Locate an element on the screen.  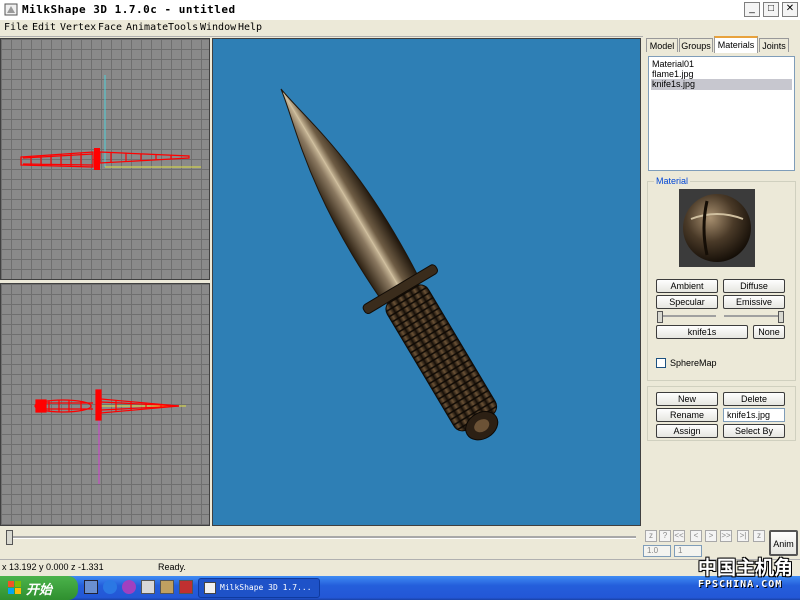
spheremap-checkbox is located at coordinates (661, 363).